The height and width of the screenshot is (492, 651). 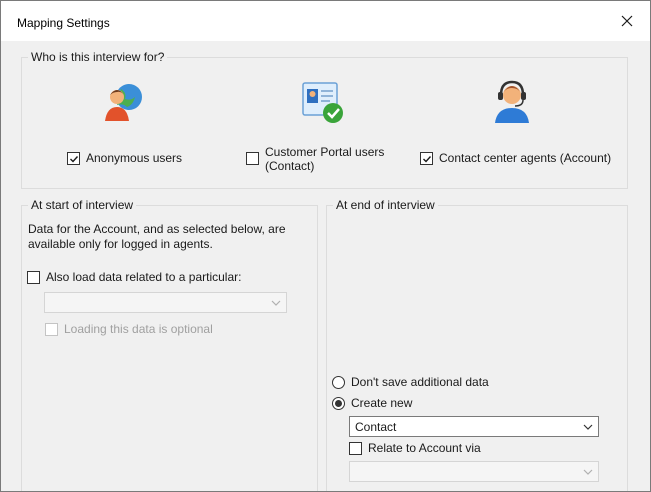 I want to click on title-bar: Mapping Settings, so click(x=325, y=21).